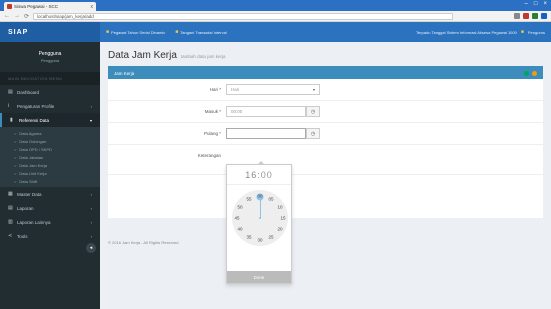 This screenshot has height=309, width=551. Describe the element at coordinates (270, 199) in the screenshot. I see `clock-number: 05` at that location.